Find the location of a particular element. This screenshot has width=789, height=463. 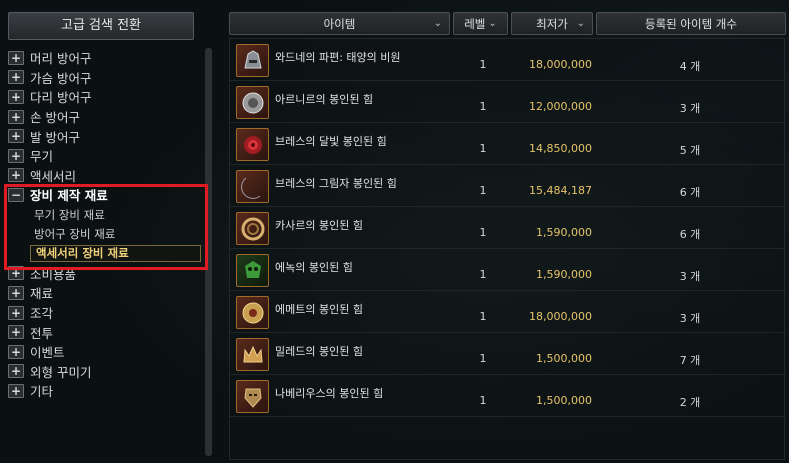

crown-icon is located at coordinates (252, 354).